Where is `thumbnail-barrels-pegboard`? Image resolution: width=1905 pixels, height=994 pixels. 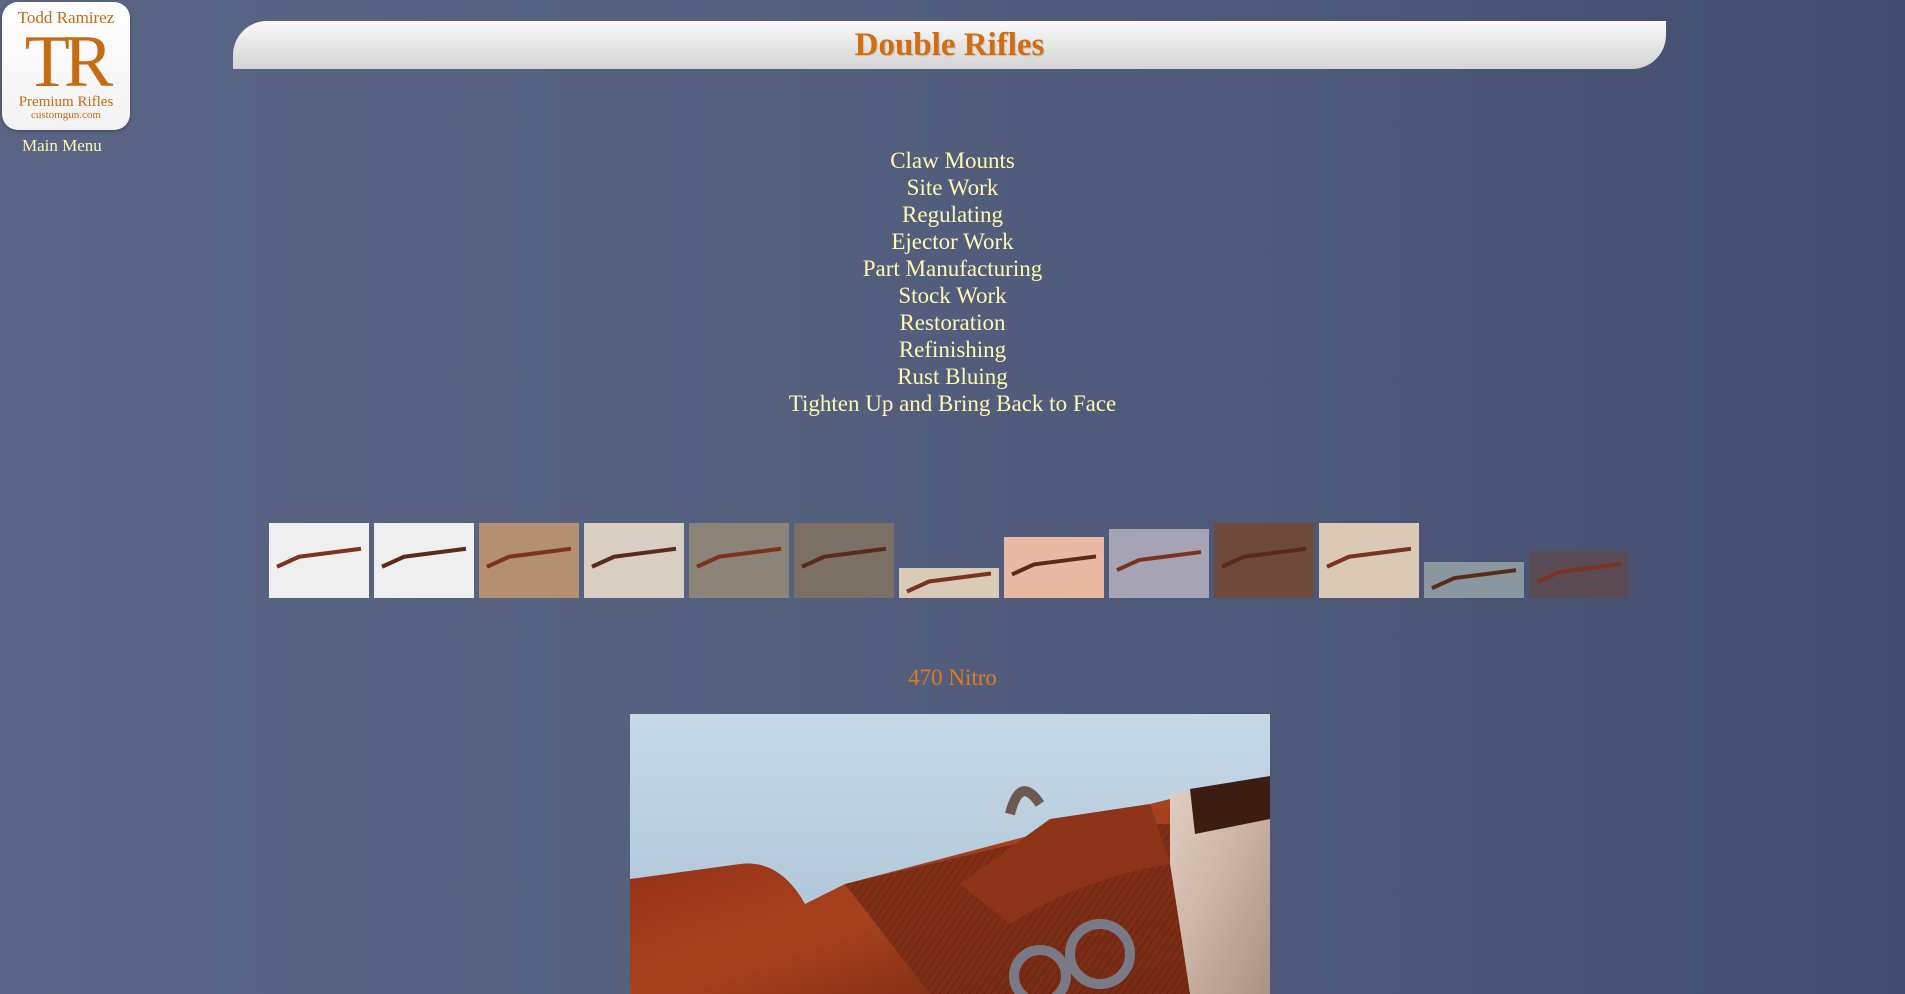 thumbnail-barrels-pegboard is located at coordinates (529, 560).